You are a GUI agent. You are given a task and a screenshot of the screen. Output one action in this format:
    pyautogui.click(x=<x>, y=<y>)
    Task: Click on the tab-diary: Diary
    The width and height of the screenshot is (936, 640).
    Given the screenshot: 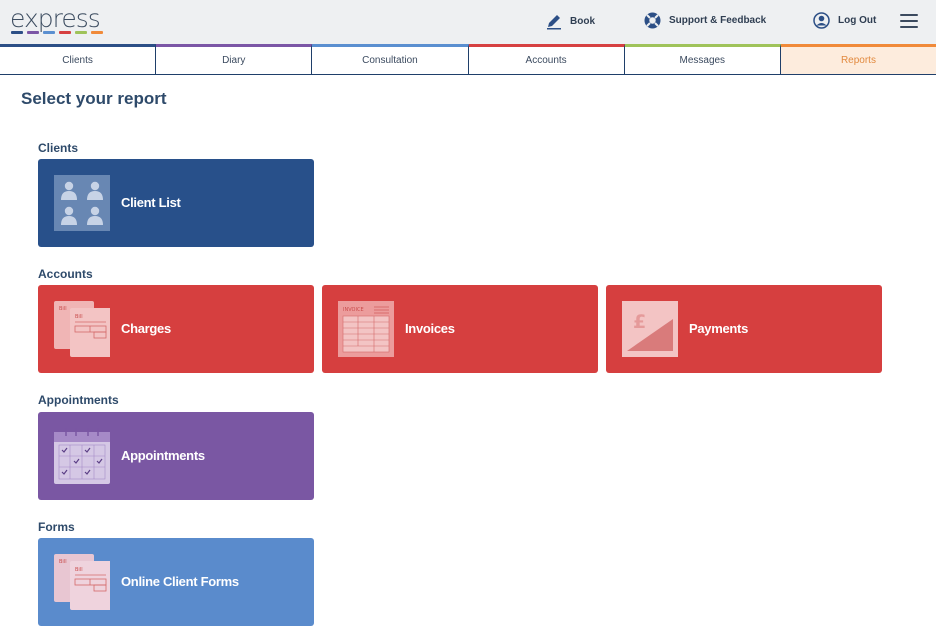 What is the action you would take?
    pyautogui.click(x=234, y=59)
    